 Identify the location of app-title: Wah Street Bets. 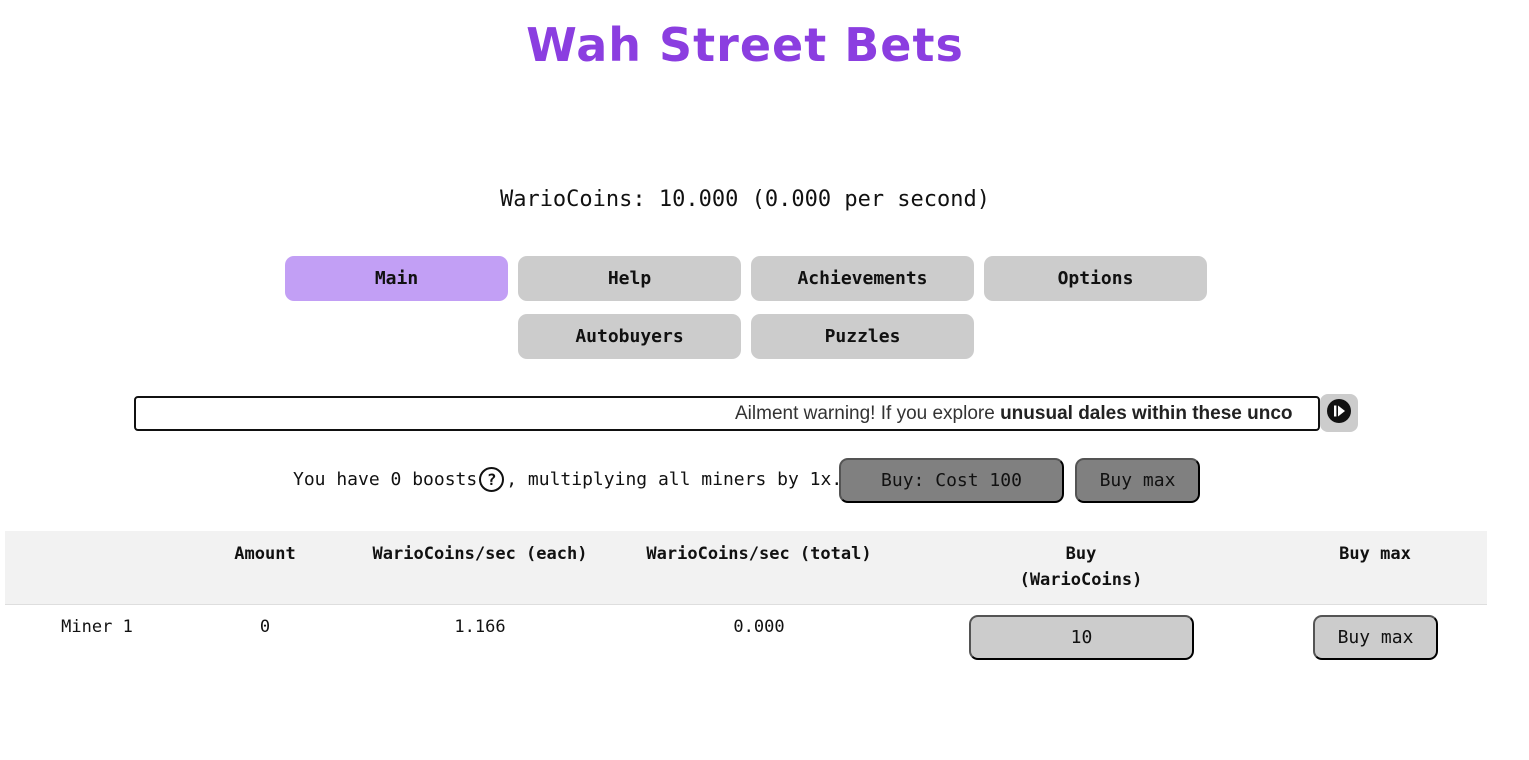
(745, 45).